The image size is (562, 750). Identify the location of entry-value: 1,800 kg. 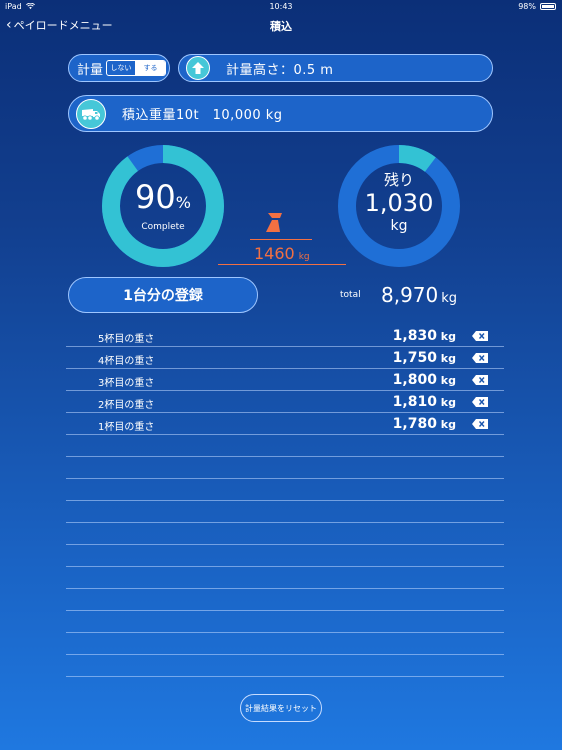
(424, 380).